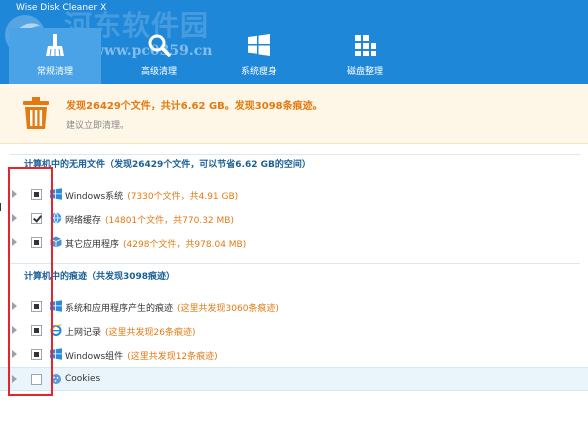  What do you see at coordinates (36, 113) in the screenshot?
I see `trash-icon` at bounding box center [36, 113].